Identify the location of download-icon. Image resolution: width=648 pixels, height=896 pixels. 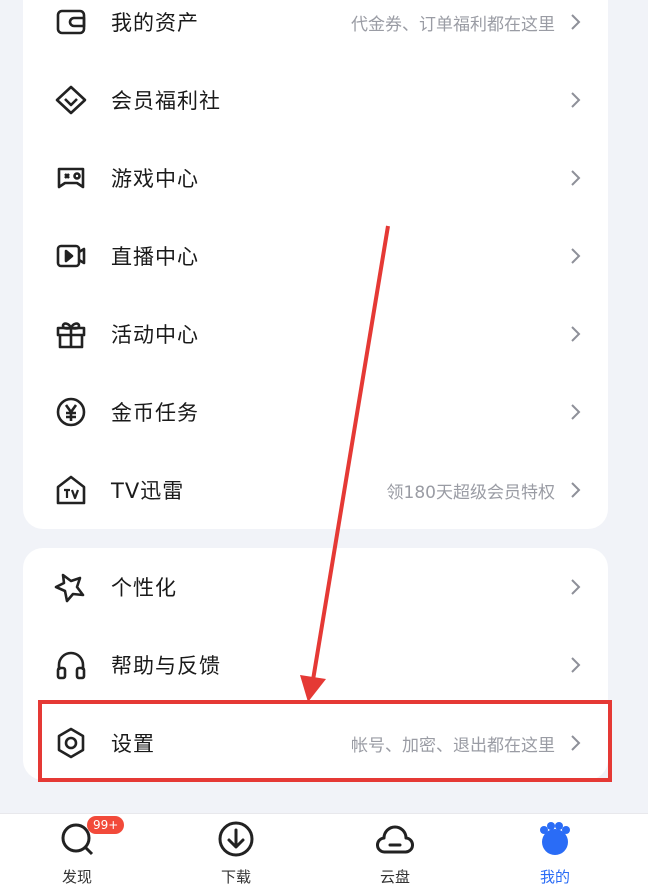
(236, 839).